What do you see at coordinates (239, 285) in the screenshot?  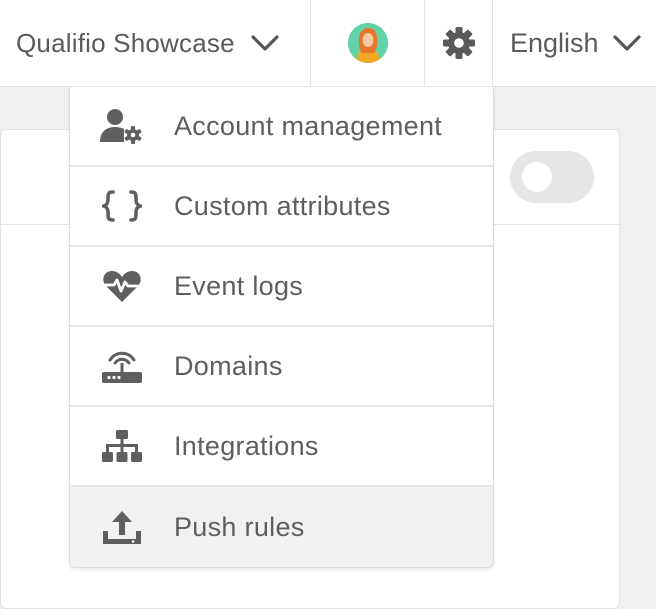 I see `menu-item-label: Event logs` at bounding box center [239, 285].